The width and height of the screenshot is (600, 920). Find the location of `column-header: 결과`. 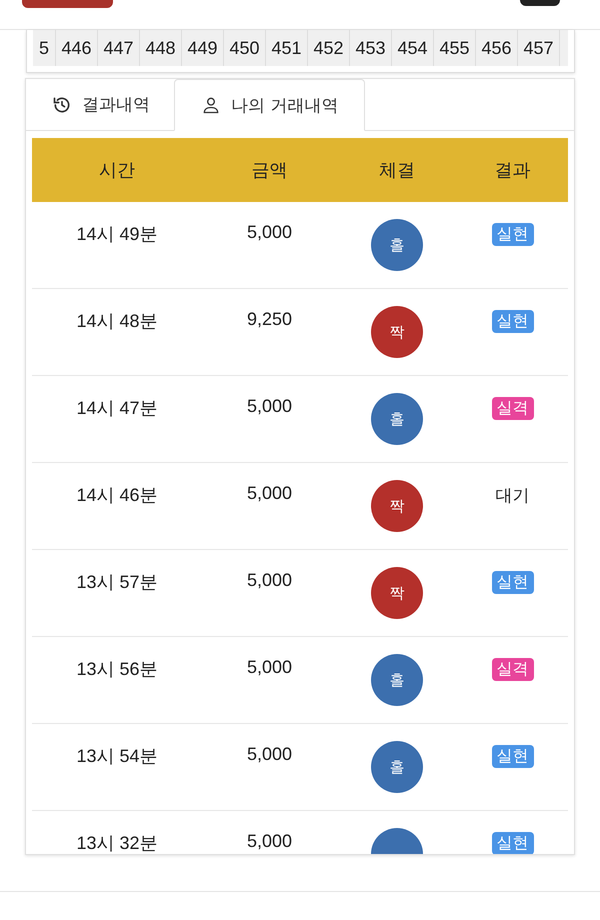

column-header: 결과 is located at coordinates (513, 170).